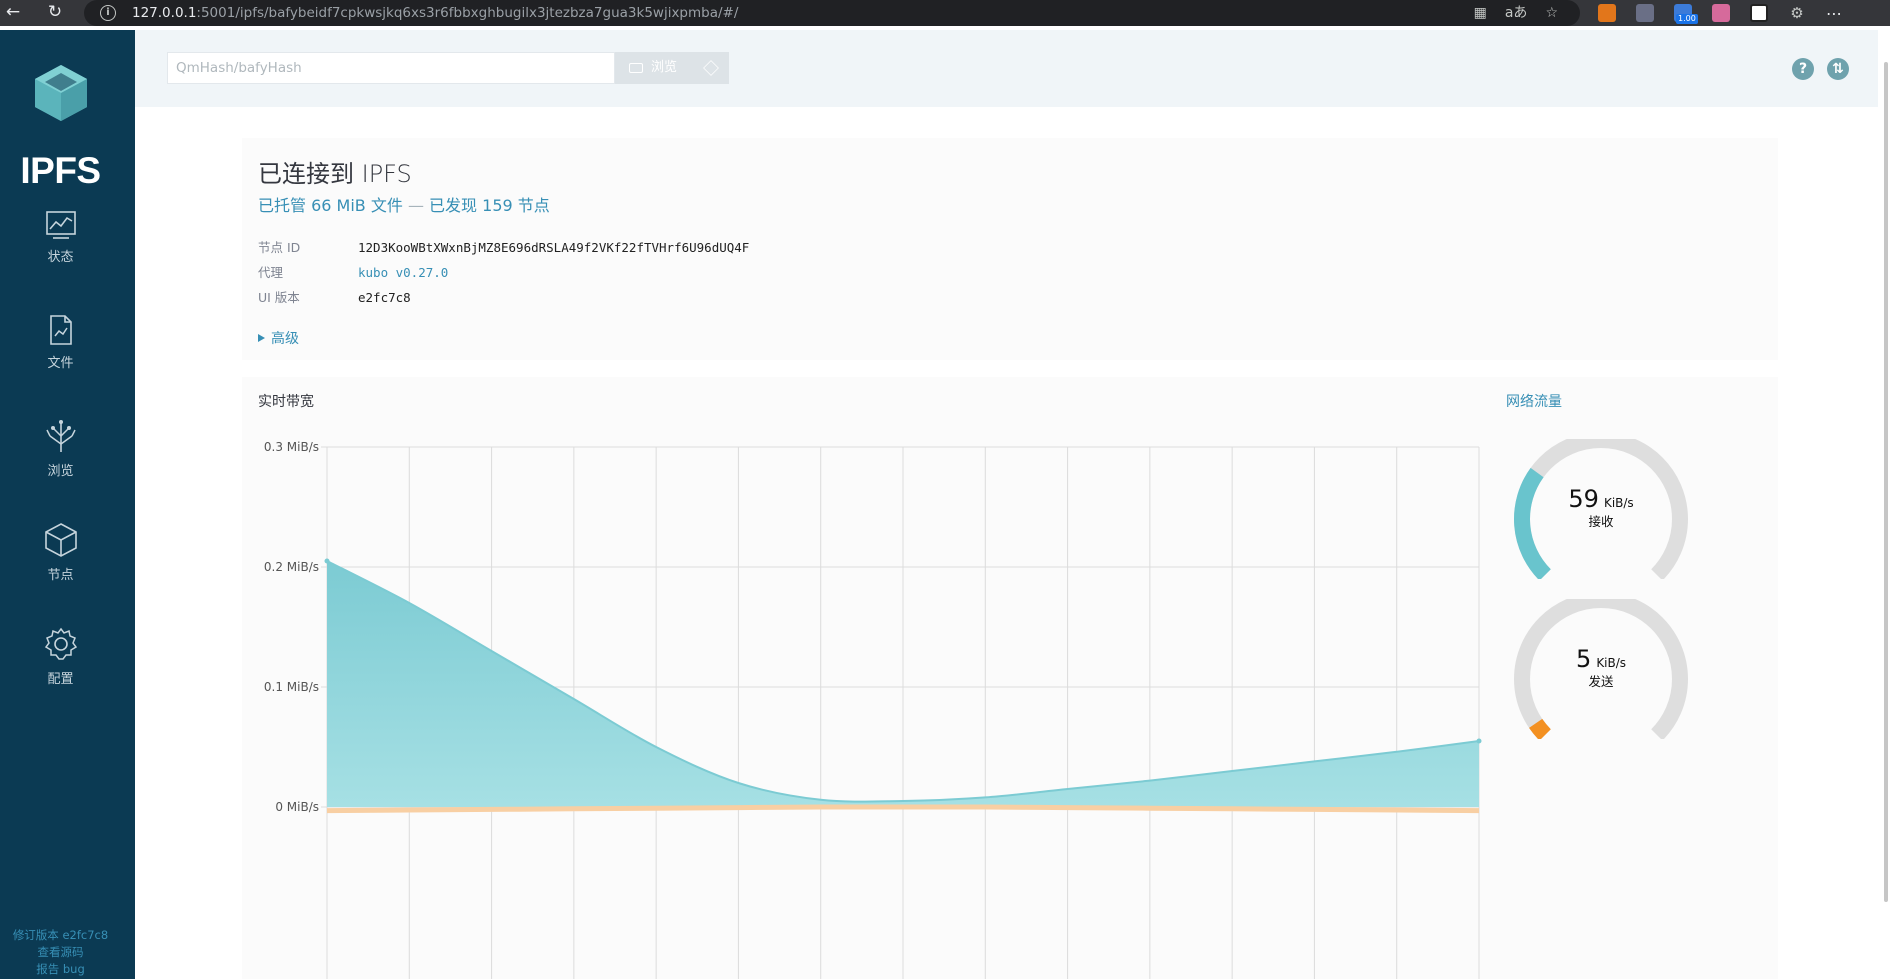 This screenshot has height=979, width=1890. Describe the element at coordinates (391, 68) in the screenshot. I see `search-input: QmHash/bafyHash` at that location.